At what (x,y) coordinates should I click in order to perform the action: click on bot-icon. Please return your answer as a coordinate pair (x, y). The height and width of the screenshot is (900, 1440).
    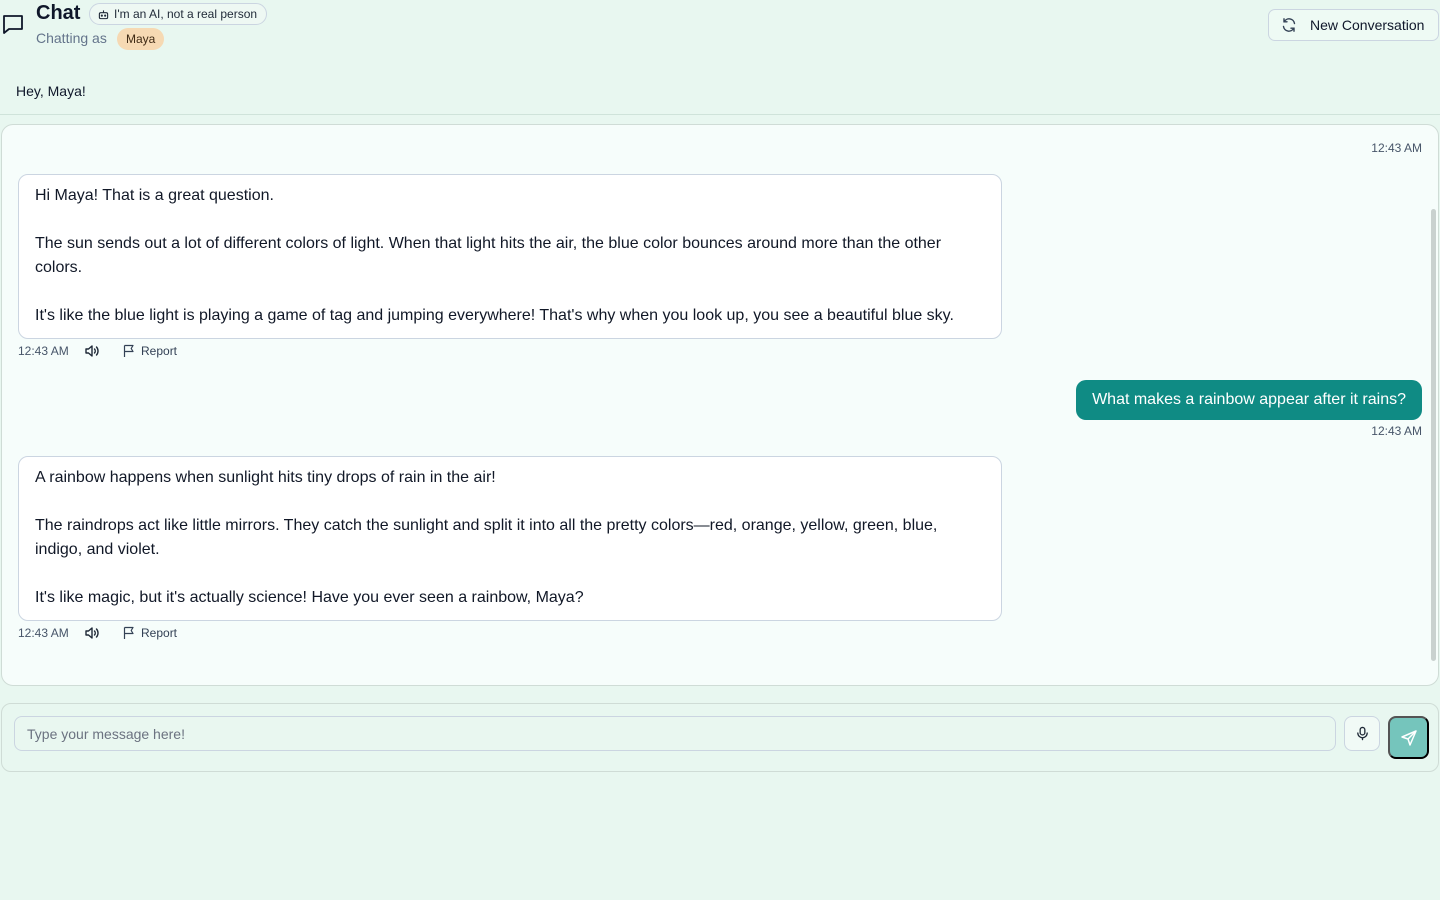
    Looking at the image, I should click on (103, 14).